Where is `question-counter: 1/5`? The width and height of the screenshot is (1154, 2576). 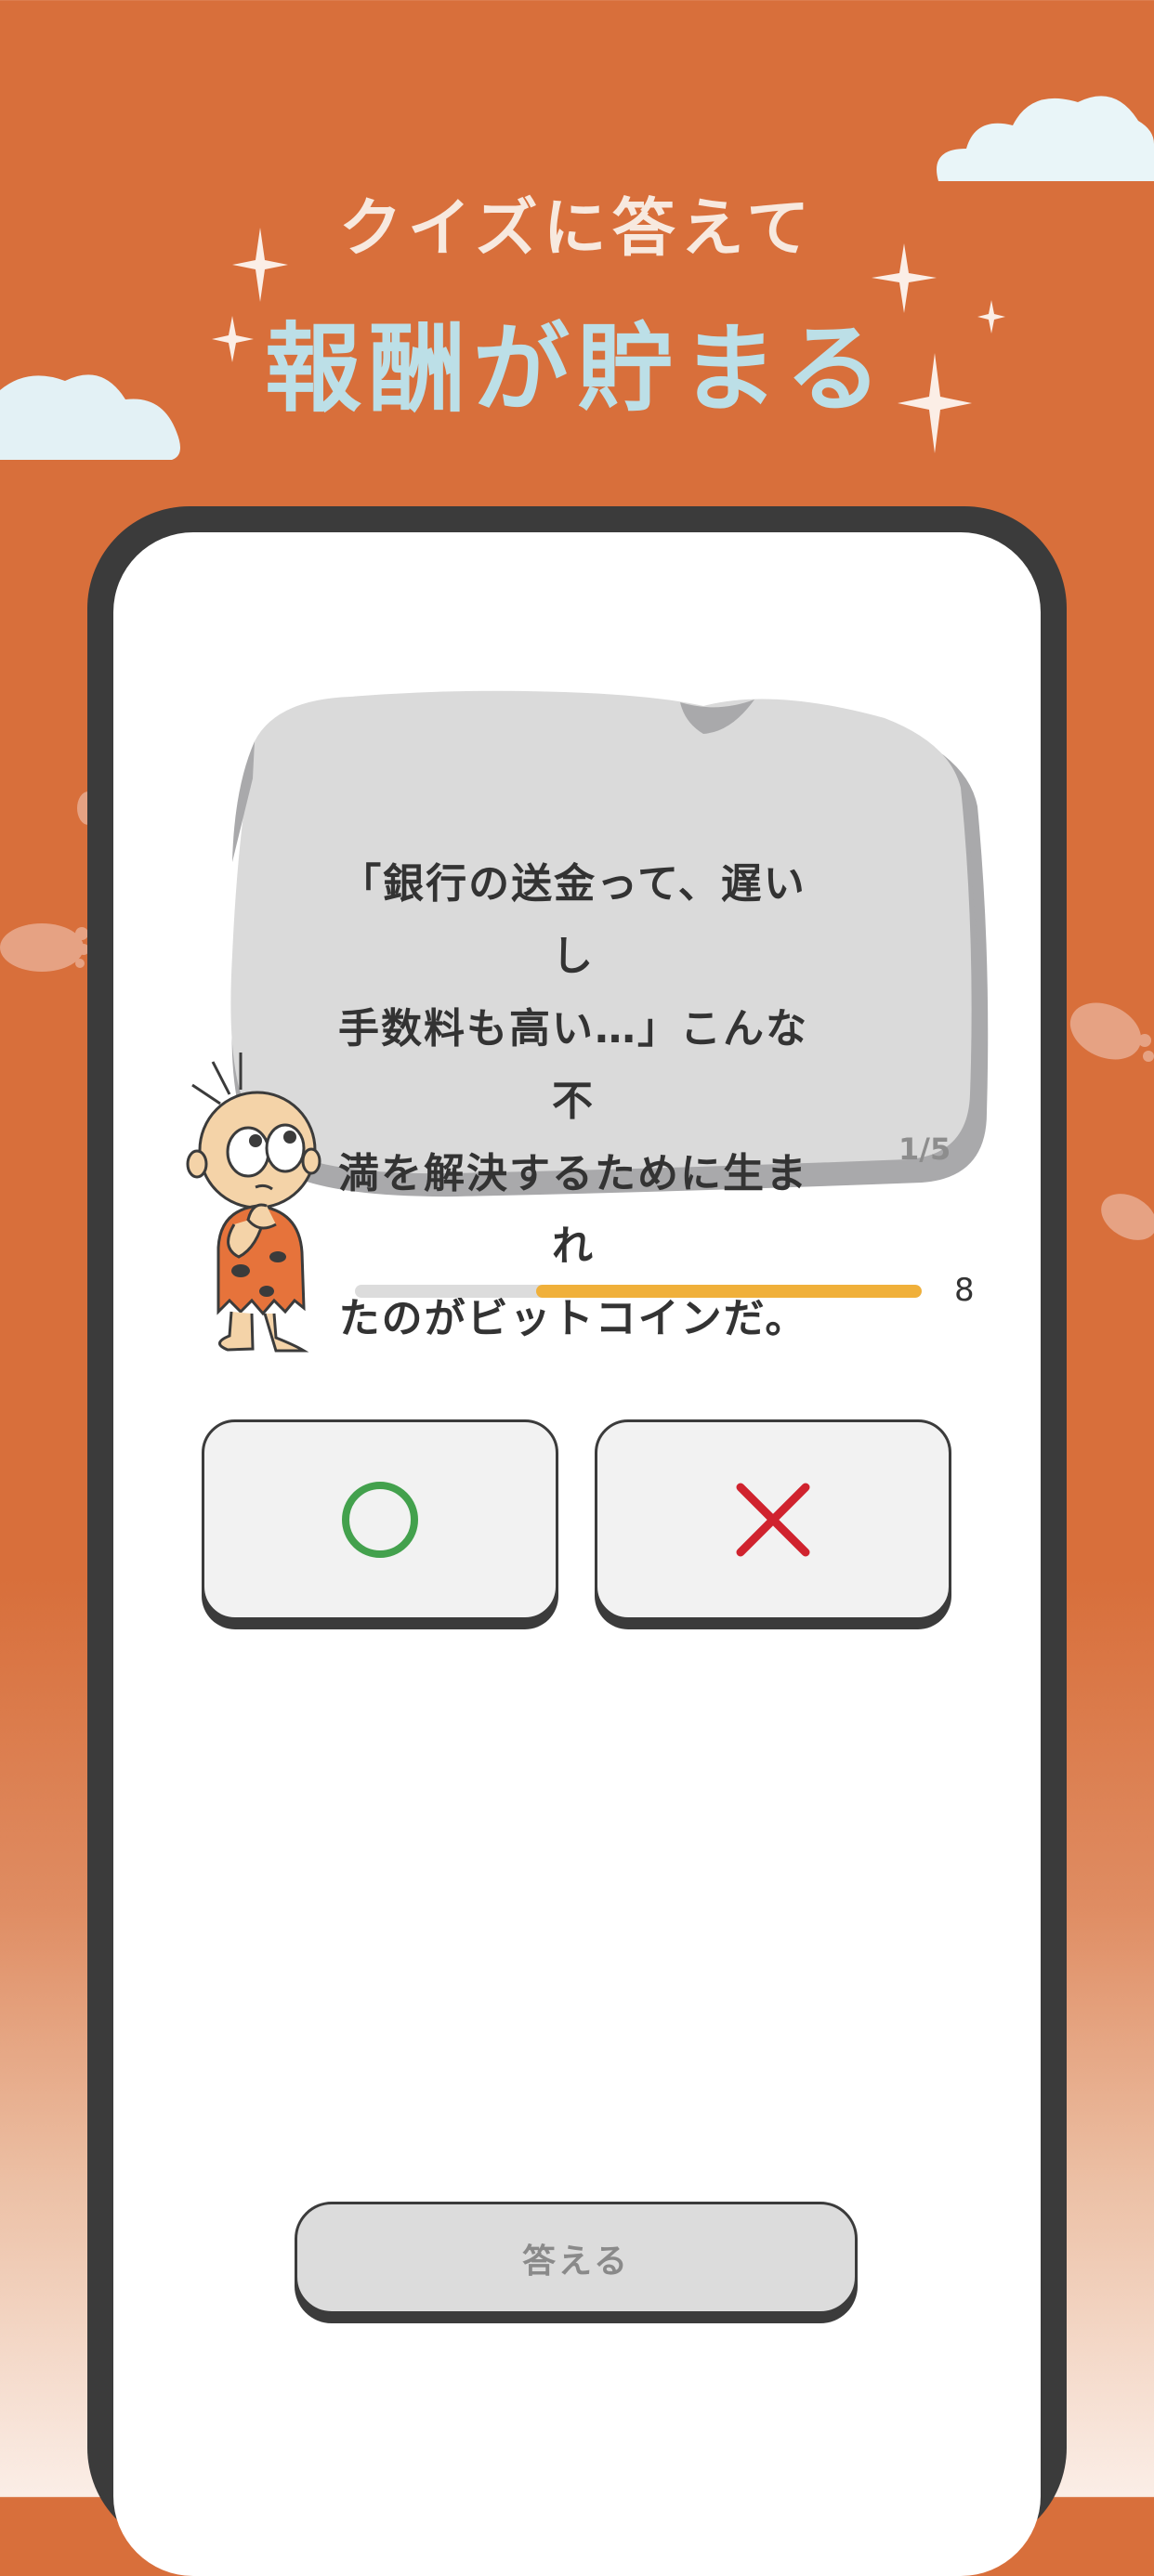 question-counter: 1/5 is located at coordinates (924, 1149).